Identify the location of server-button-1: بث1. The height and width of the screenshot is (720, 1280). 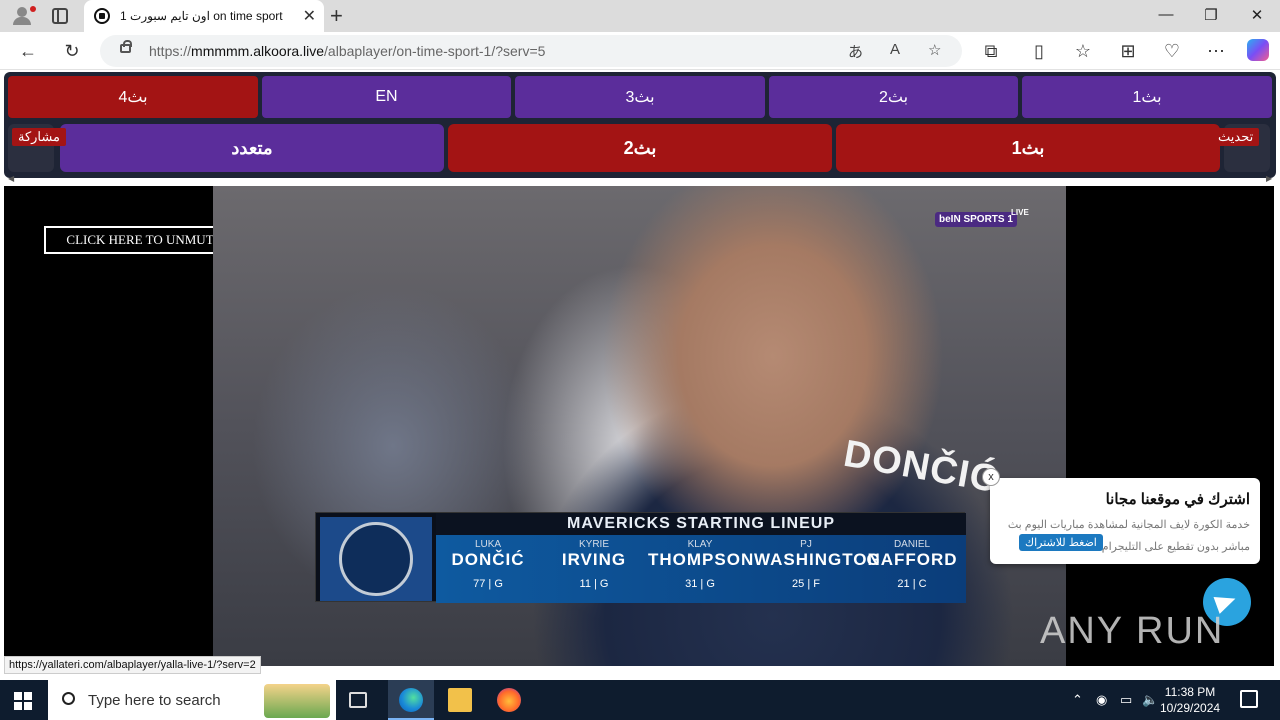
(1147, 97).